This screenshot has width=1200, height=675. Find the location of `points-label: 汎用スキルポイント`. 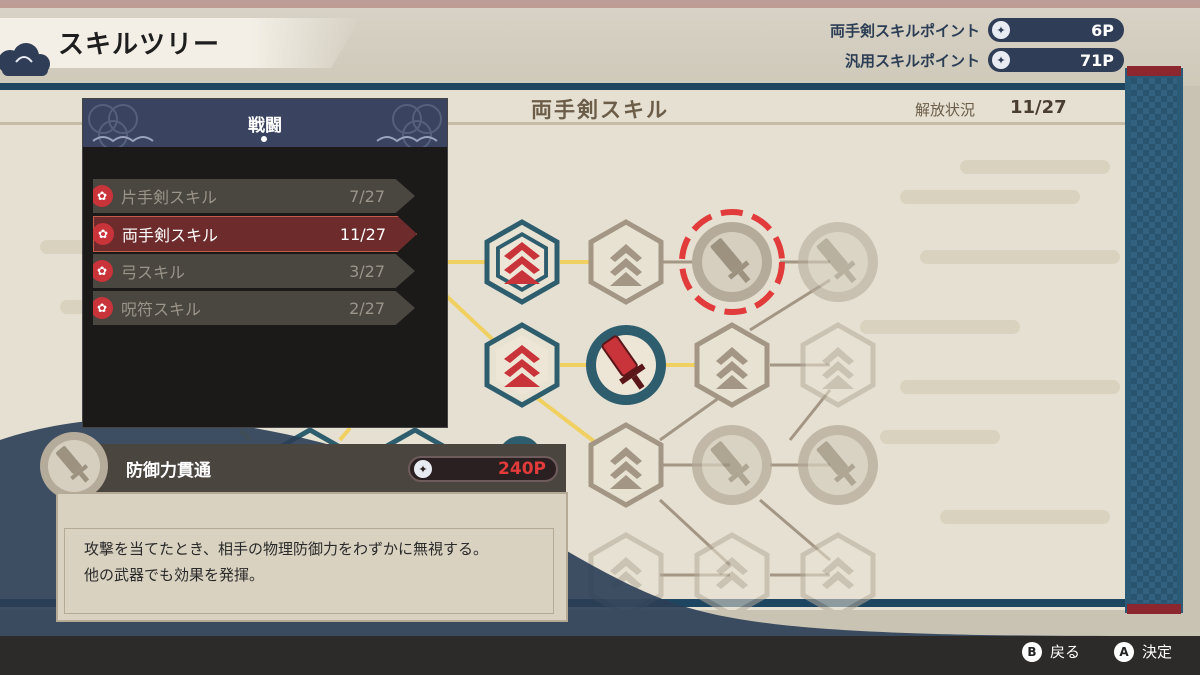

points-label: 汎用スキルポイント is located at coordinates (912, 60).